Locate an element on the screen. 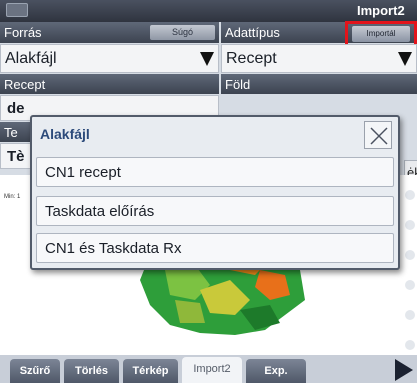  source-label: Forrás is located at coordinates (23, 32).